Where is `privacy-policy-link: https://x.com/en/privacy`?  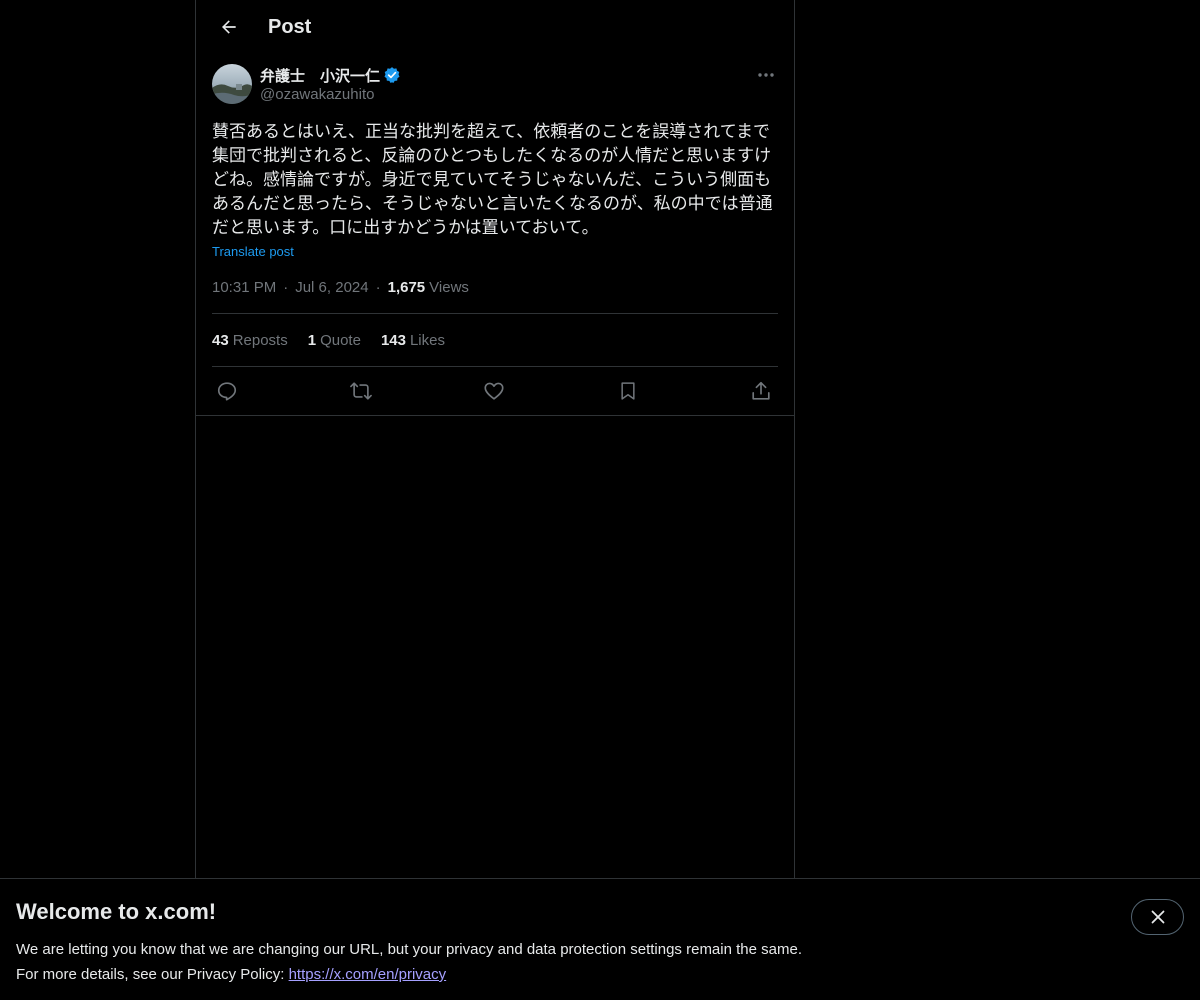 privacy-policy-link: https://x.com/en/privacy is located at coordinates (368, 974).